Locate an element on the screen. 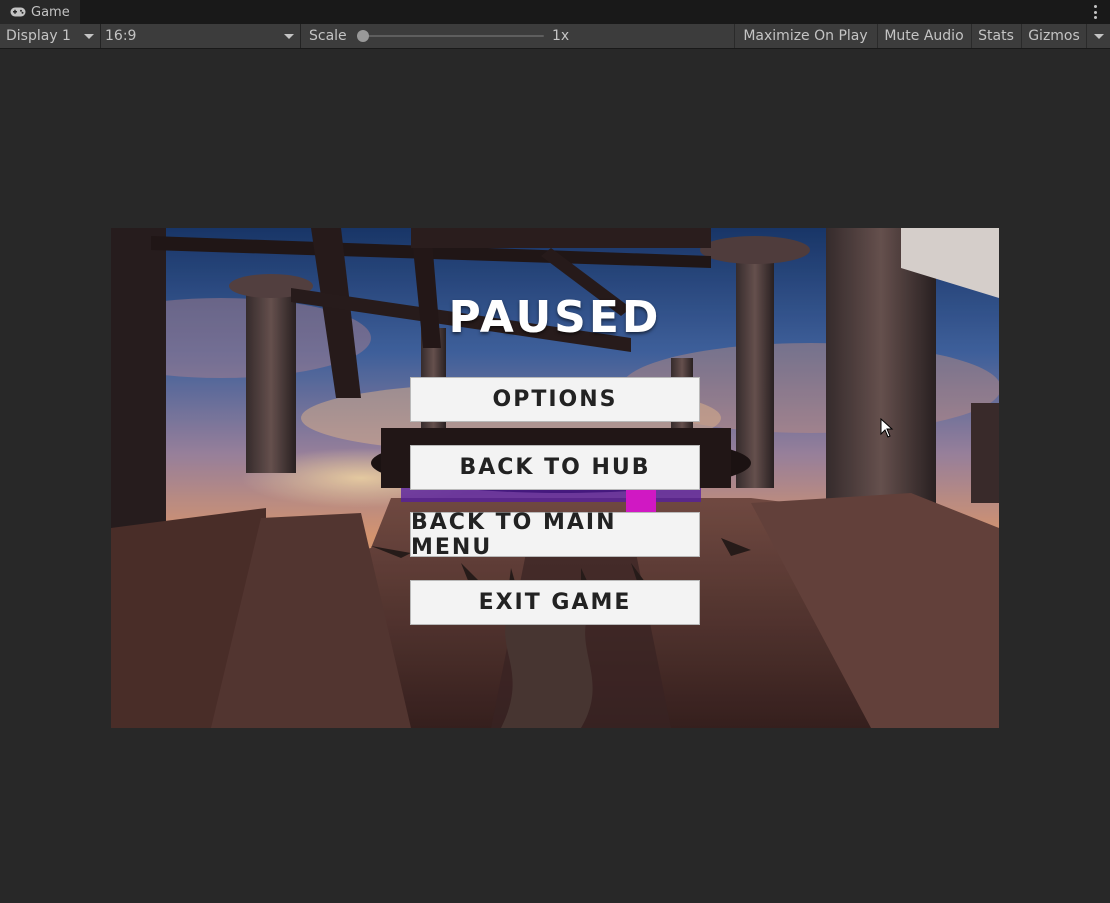 This screenshot has height=903, width=1110. exit-game-button: EXIT GAME is located at coordinates (555, 602).